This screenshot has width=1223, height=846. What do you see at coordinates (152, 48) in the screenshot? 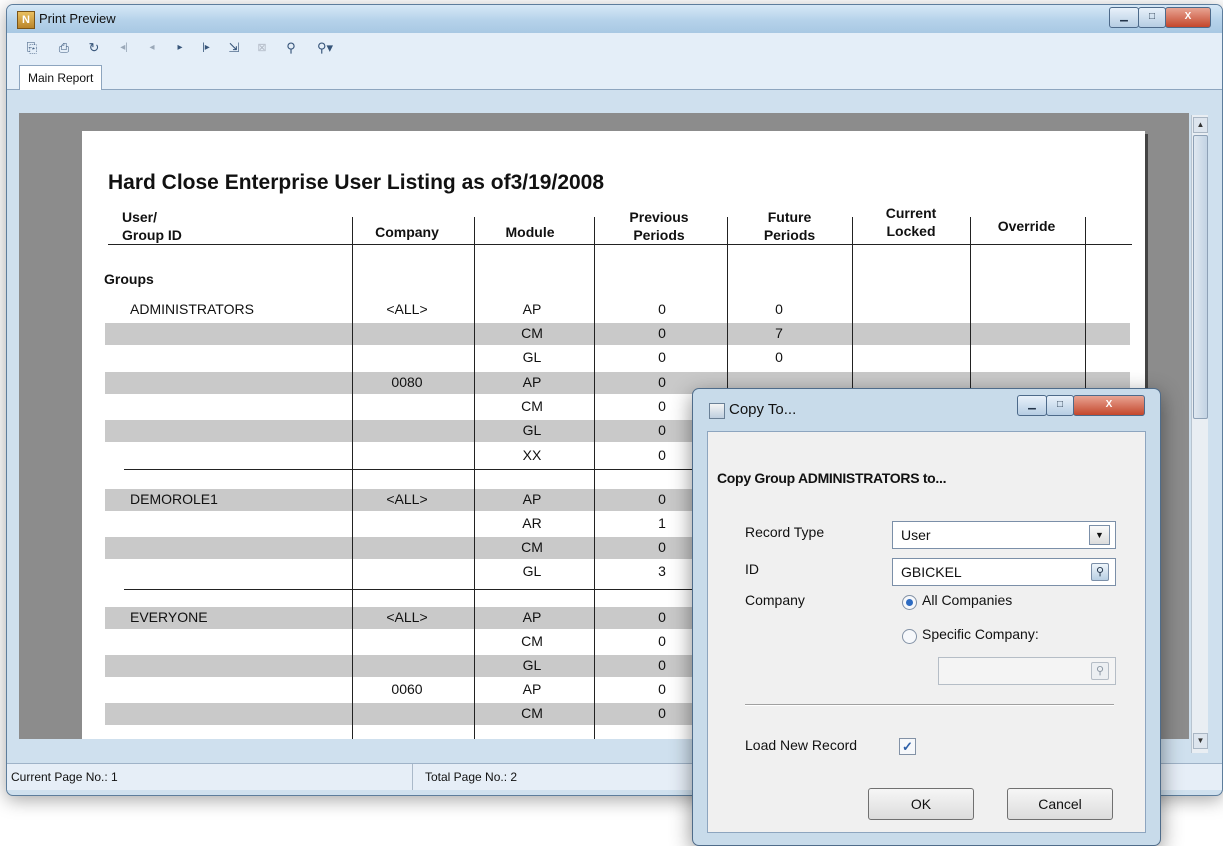
I see `prev-page-icon: ◂` at bounding box center [152, 48].